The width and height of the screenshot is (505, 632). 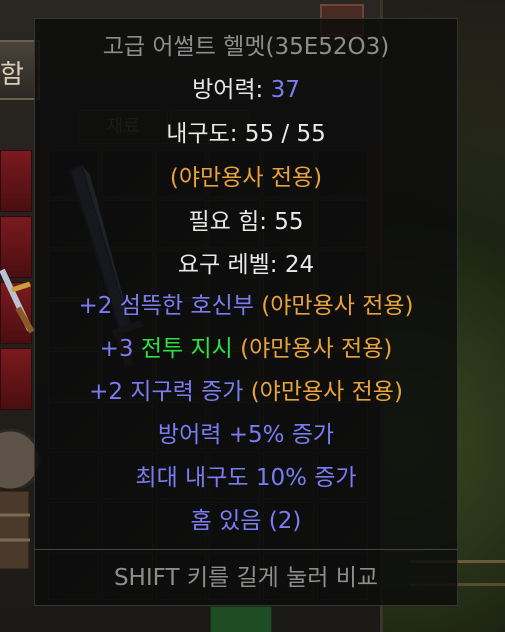 What do you see at coordinates (246, 549) in the screenshot?
I see `tooltip-divider` at bounding box center [246, 549].